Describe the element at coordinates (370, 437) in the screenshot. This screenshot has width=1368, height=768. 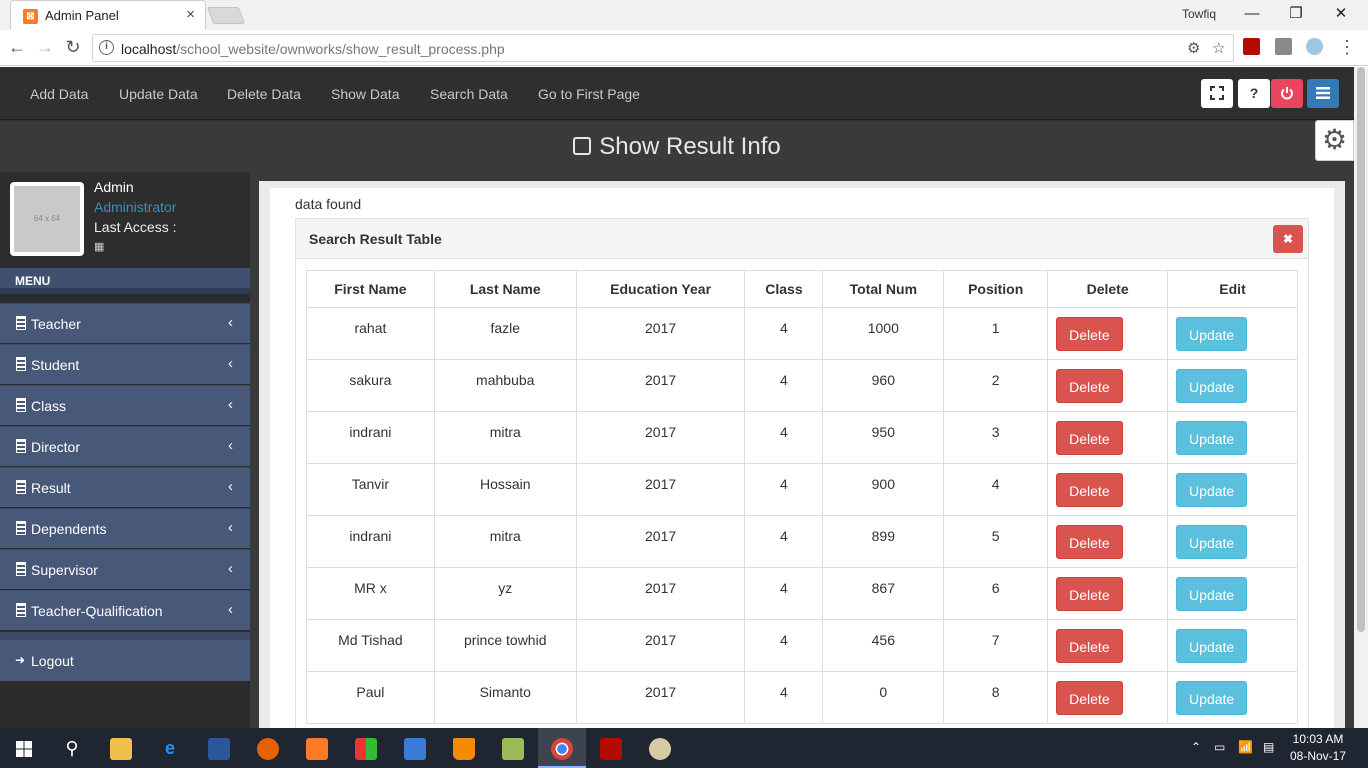
I see `table-cell: indrani` at that location.